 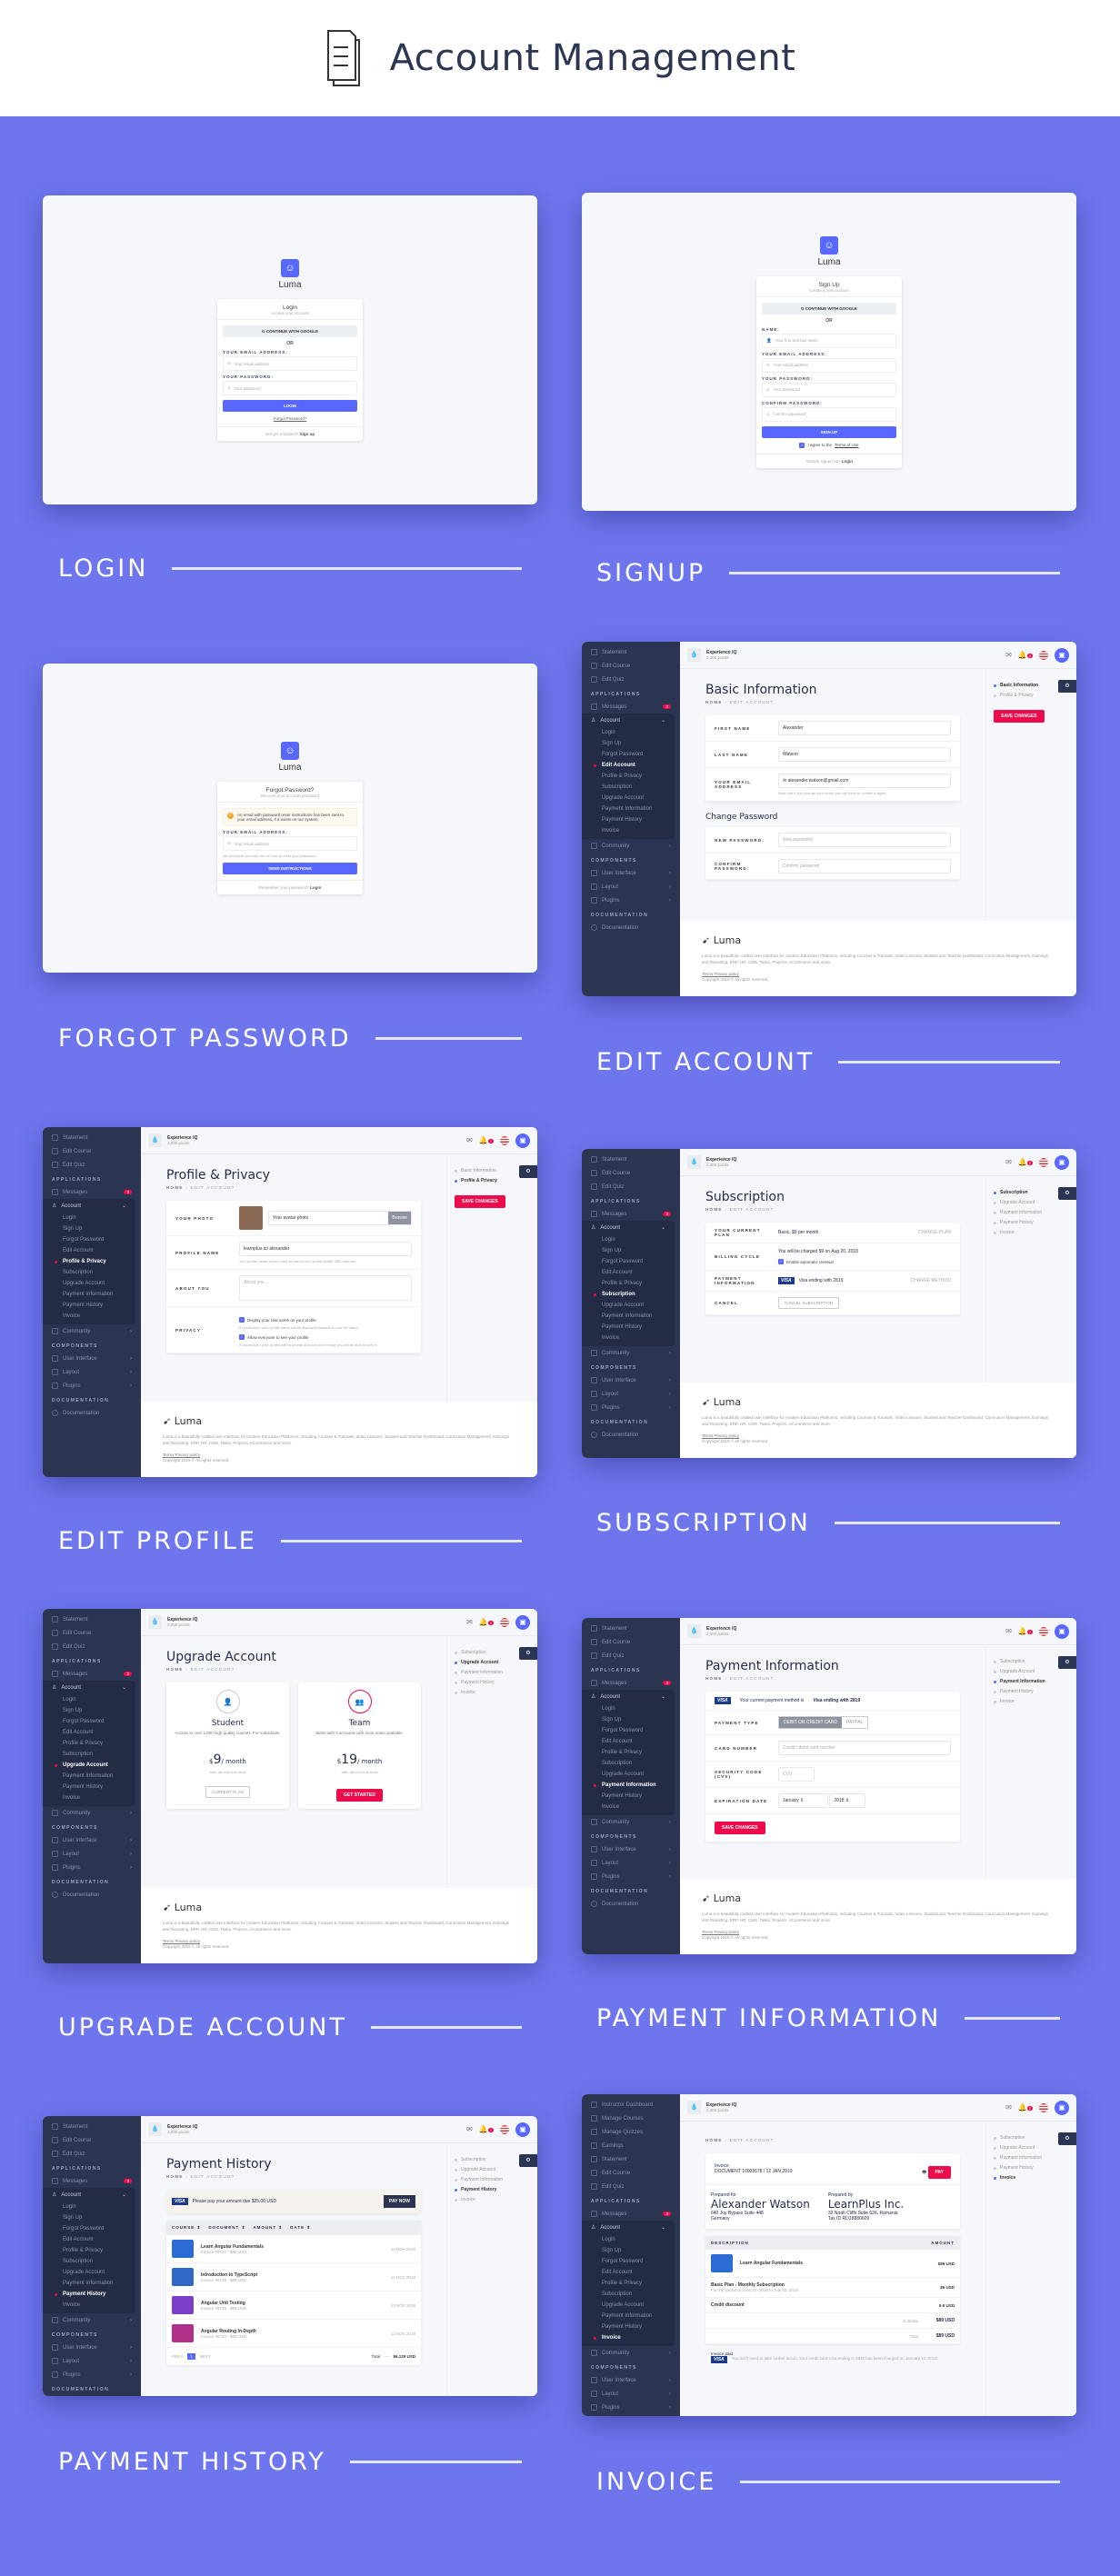 I want to click on get-started-button: GET STARTED, so click(x=360, y=1795).